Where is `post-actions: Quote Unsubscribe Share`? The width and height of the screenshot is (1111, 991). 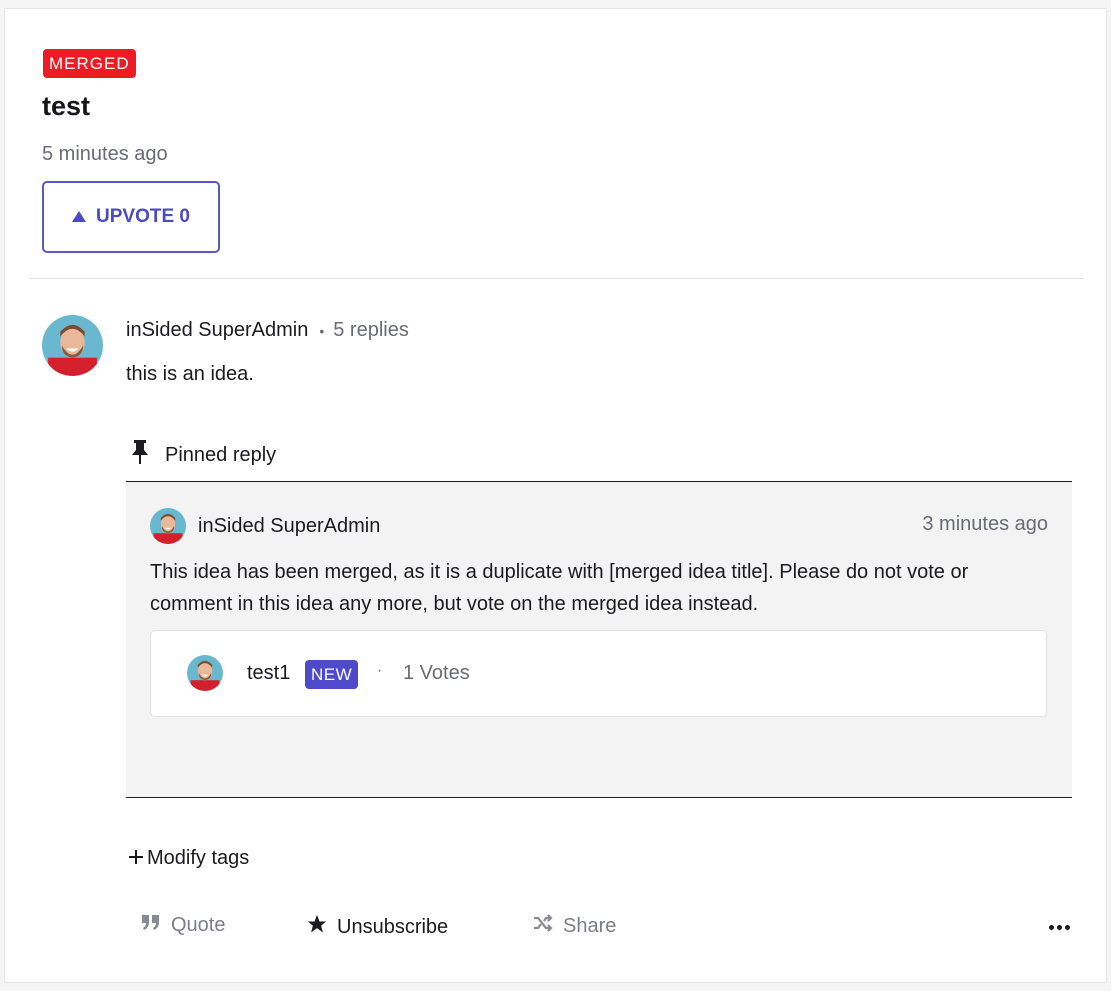
post-actions: Quote Unsubscribe Share is located at coordinates (555, 934).